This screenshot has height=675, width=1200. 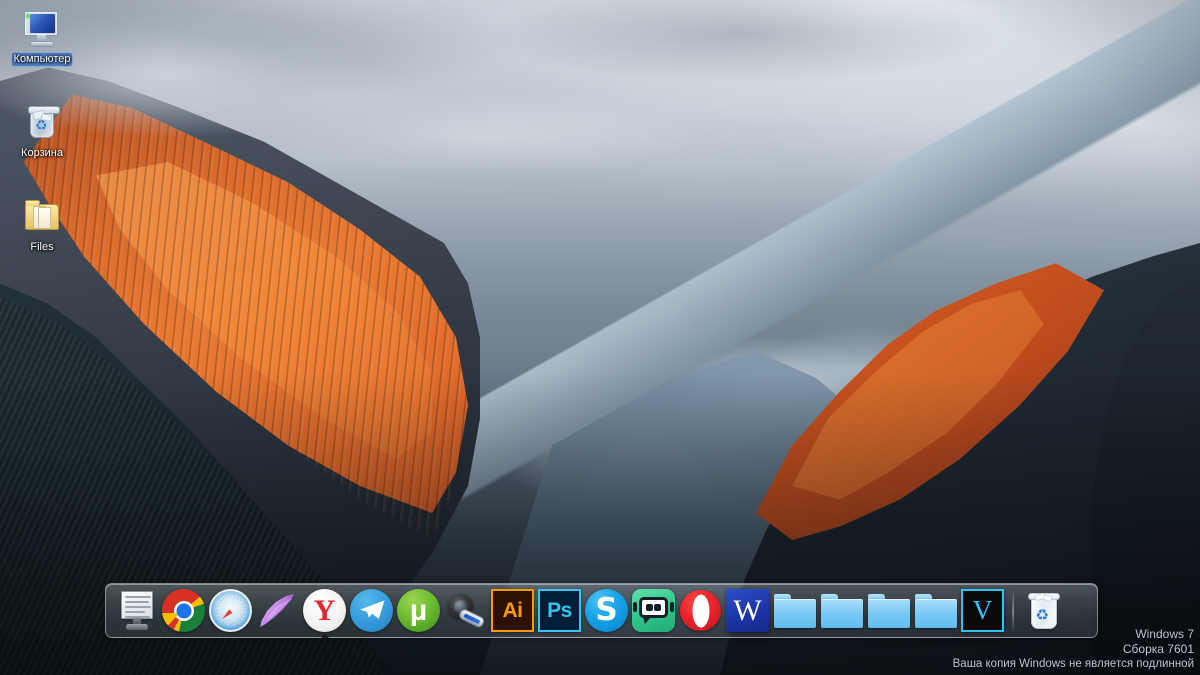 I want to click on illustrator-icon: Ai, so click(x=512, y=610).